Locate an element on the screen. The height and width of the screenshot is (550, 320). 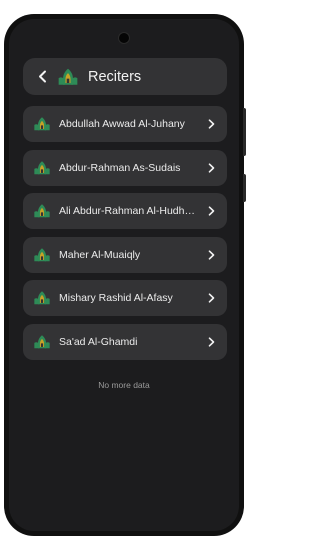
page-title: Reciters is located at coordinates (115, 76).